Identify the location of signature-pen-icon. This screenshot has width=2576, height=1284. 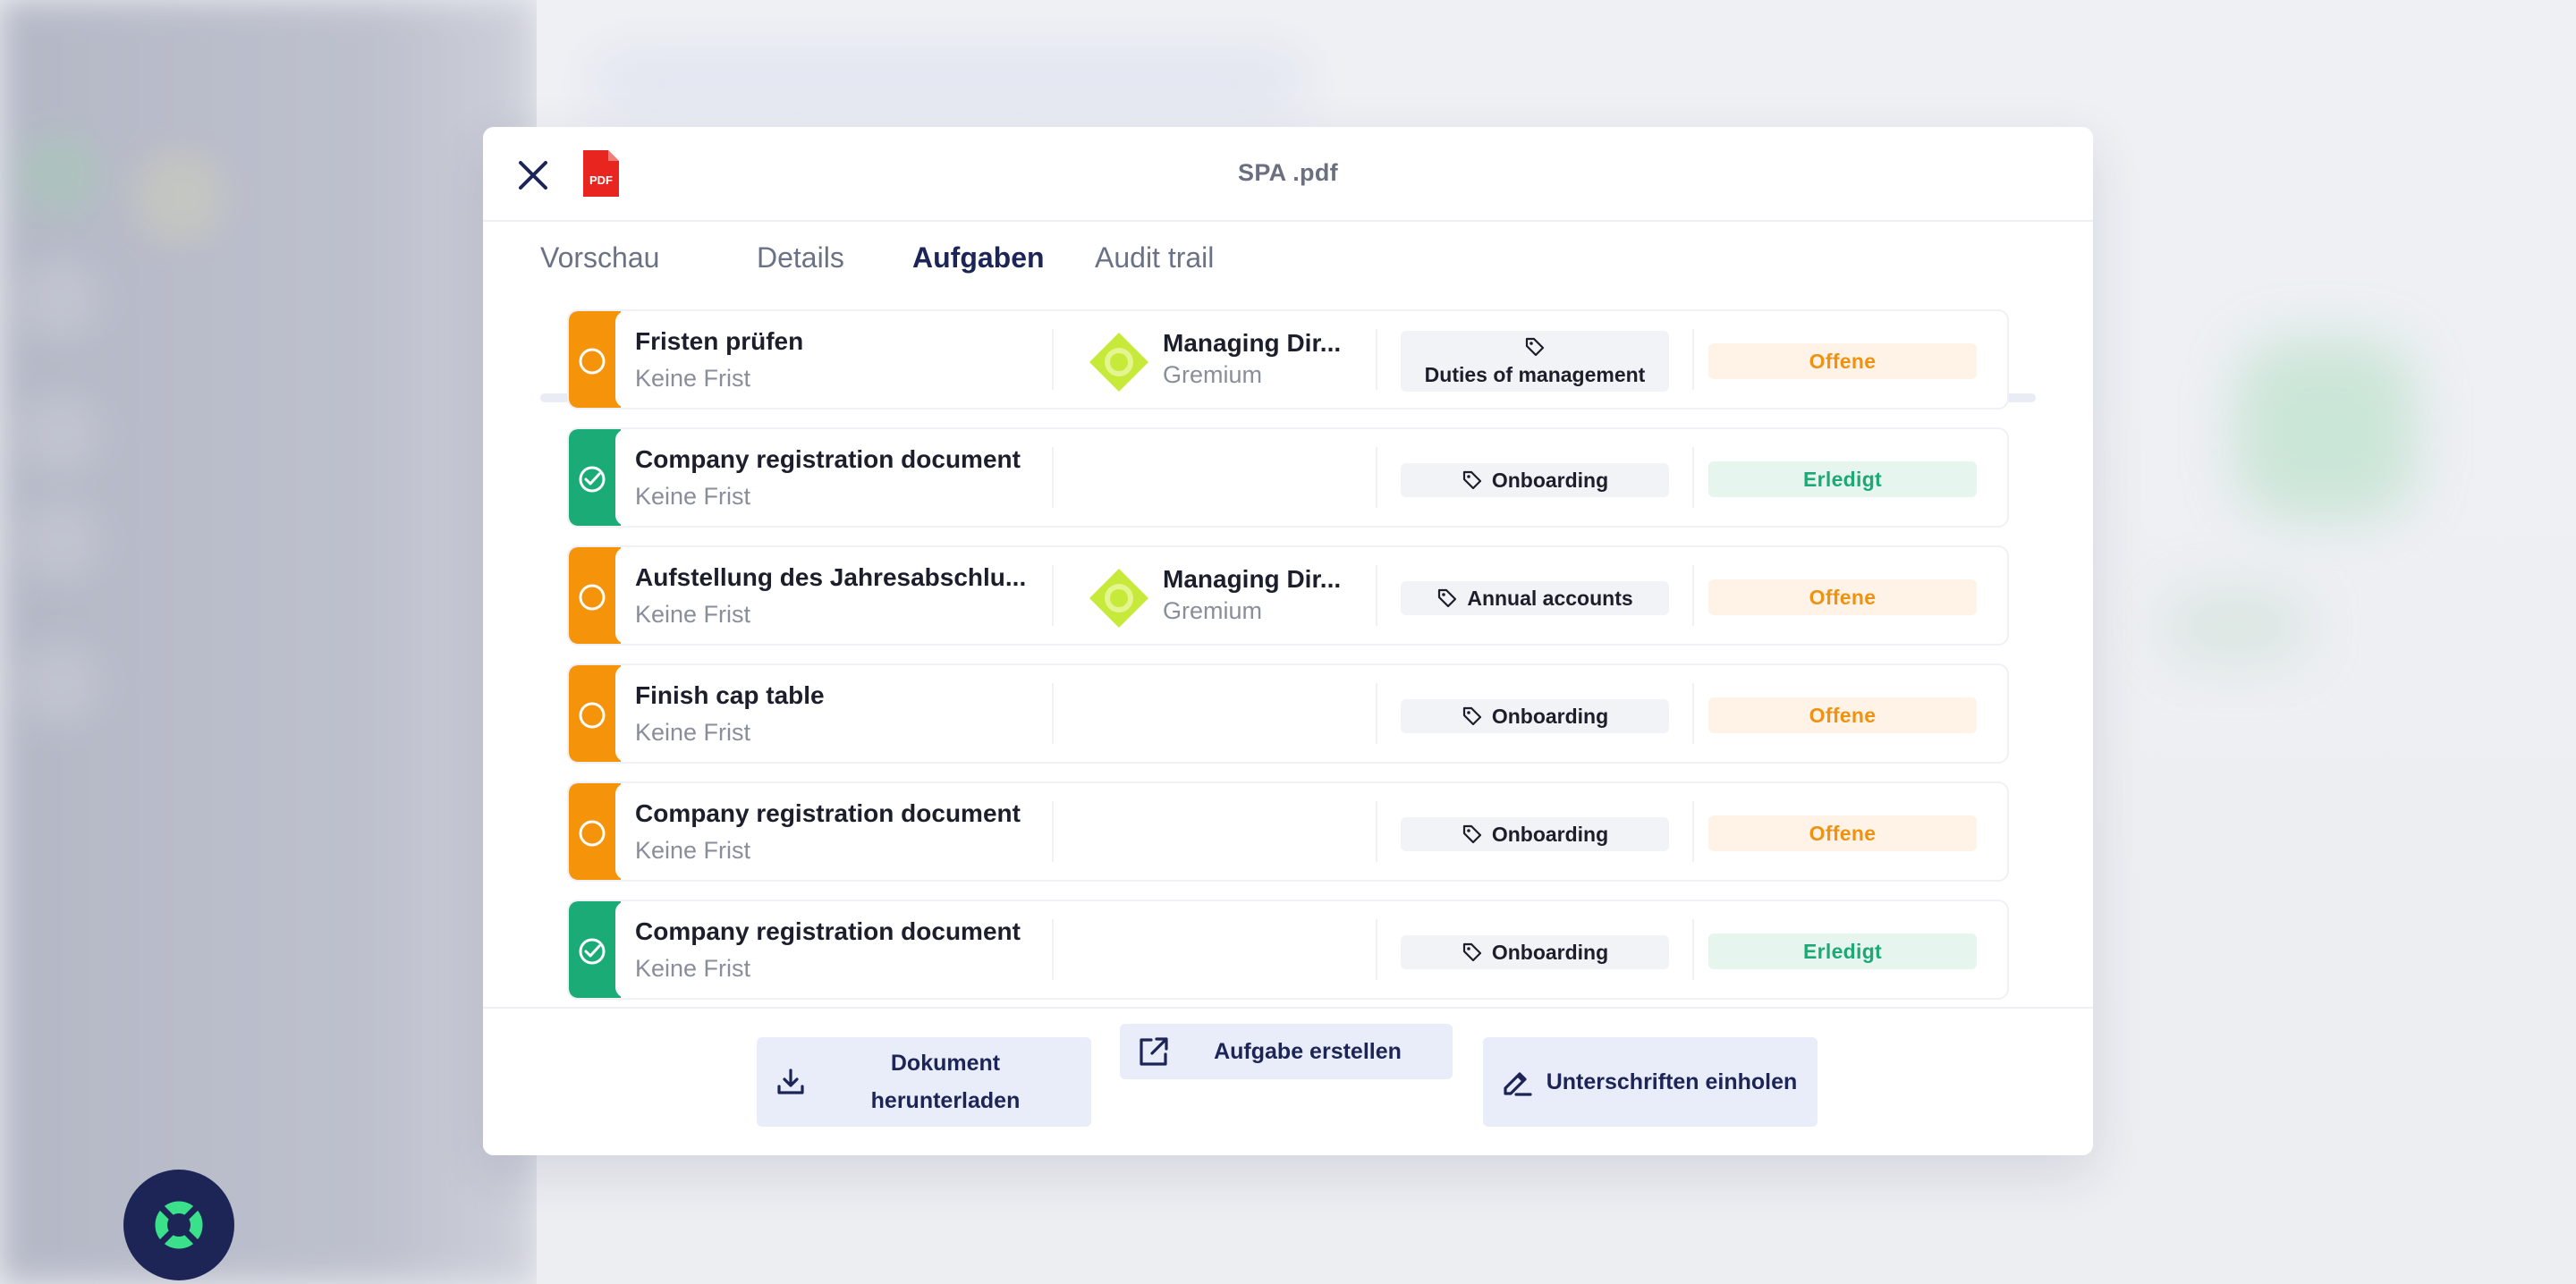
(1517, 1082).